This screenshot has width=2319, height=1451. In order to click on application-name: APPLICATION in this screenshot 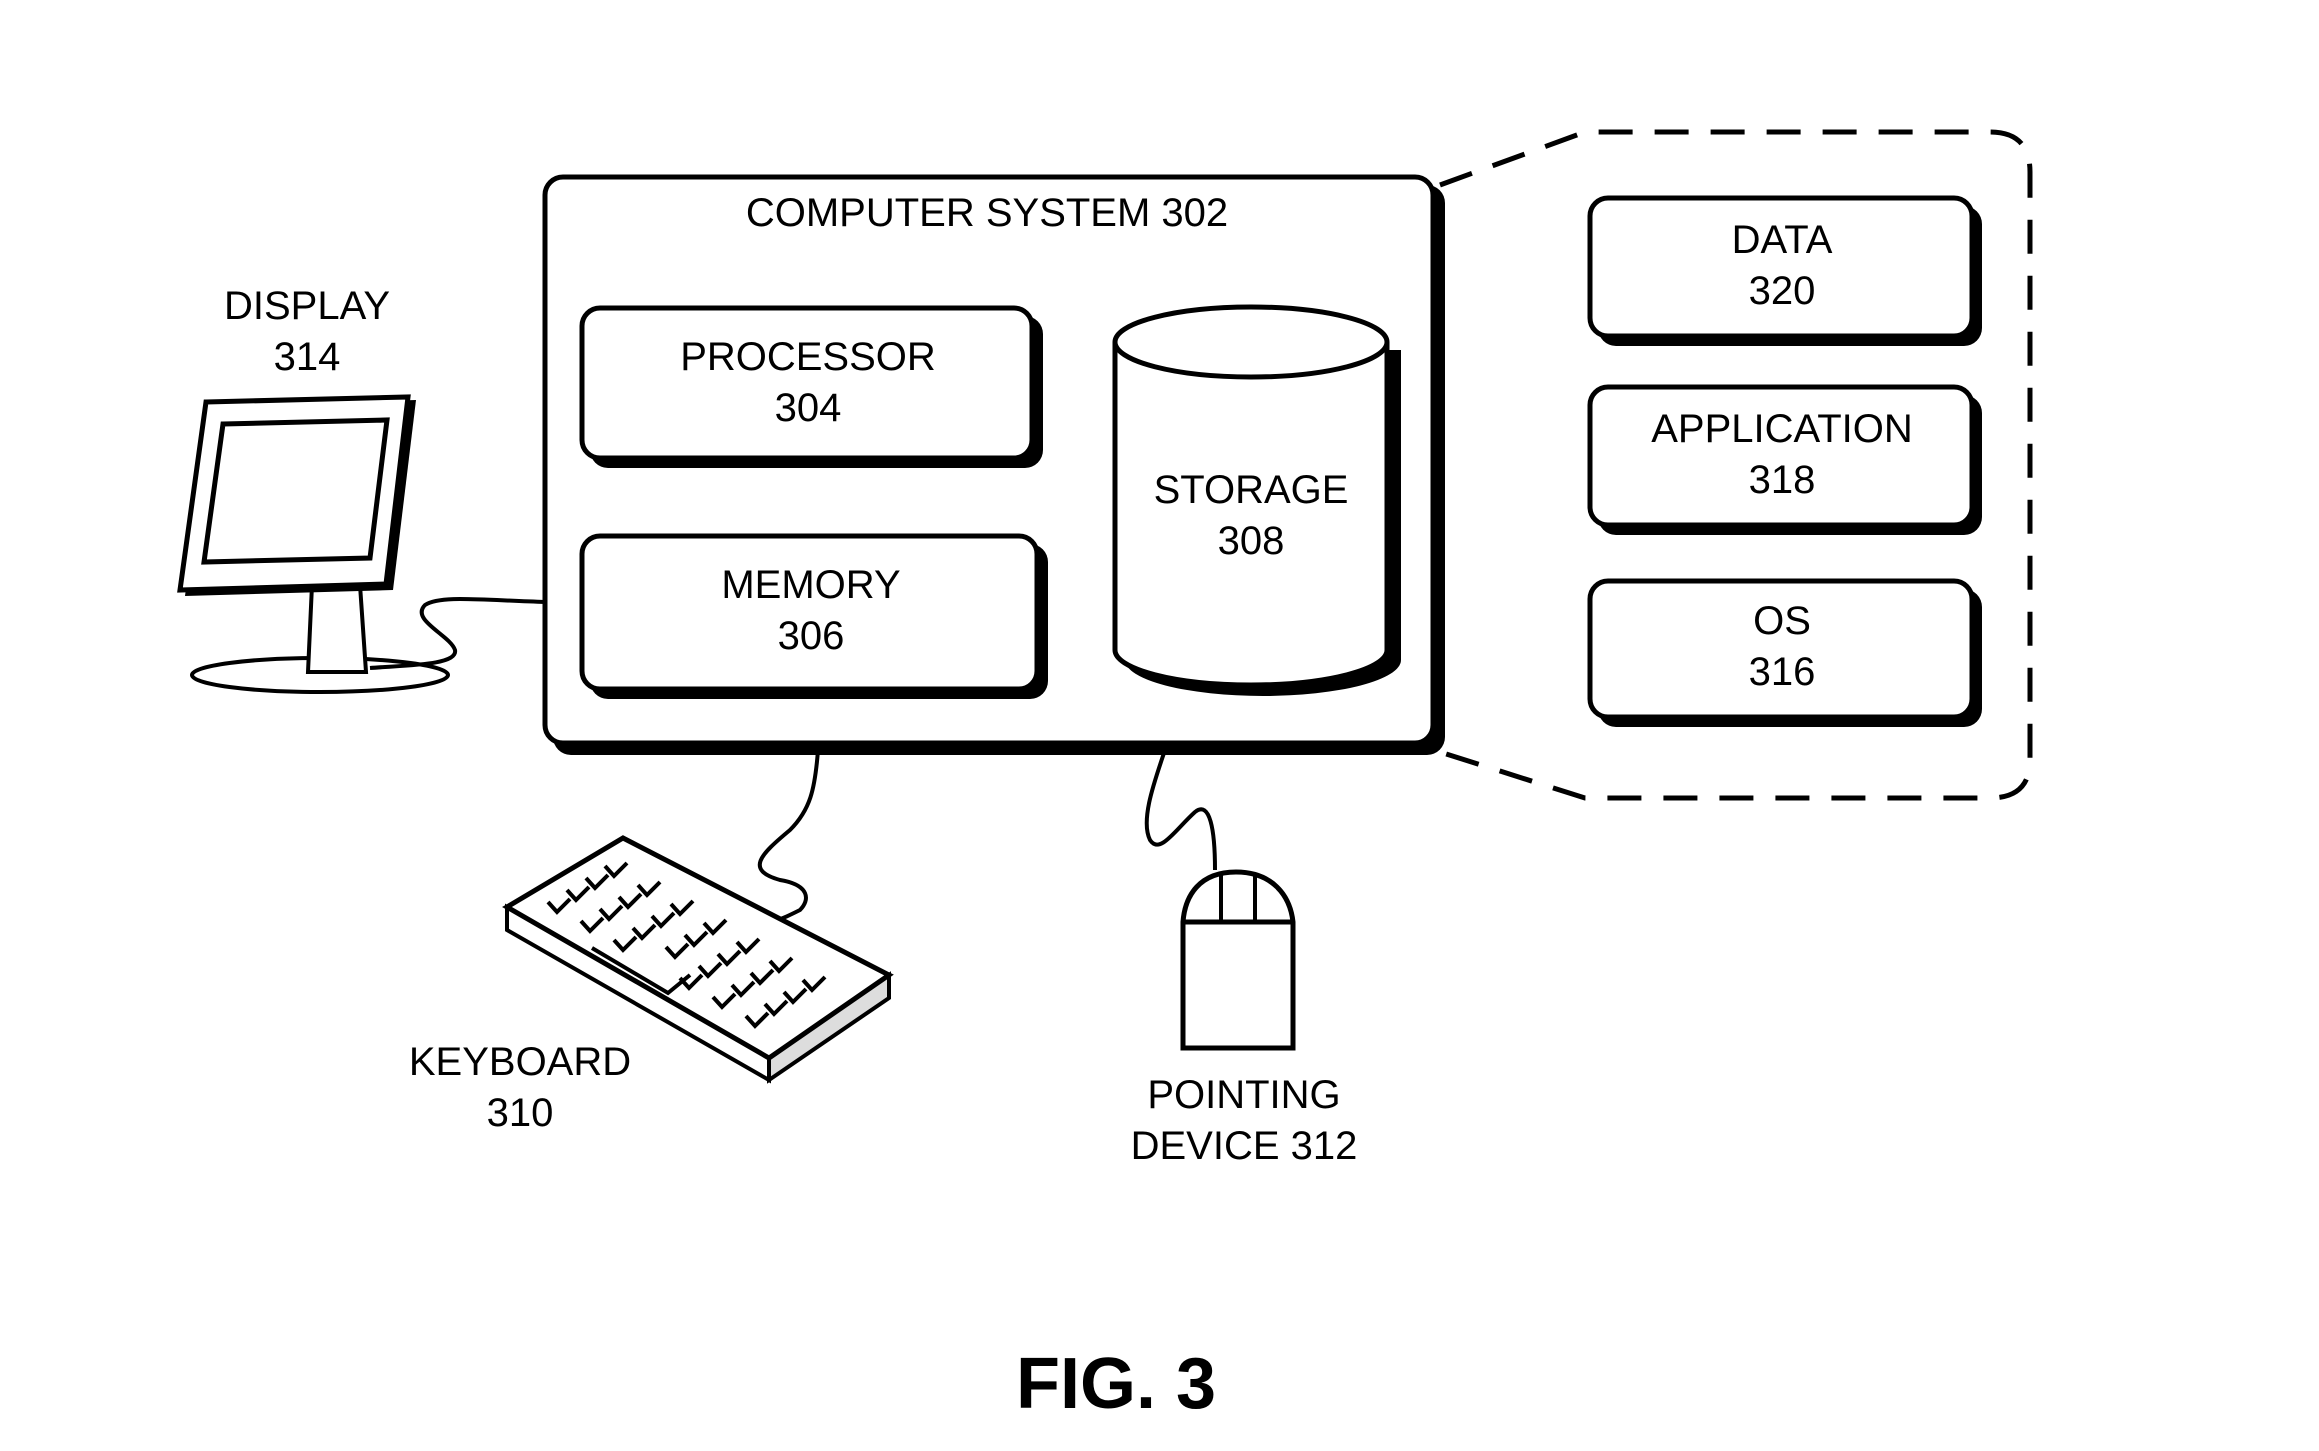, I will do `click(1782, 429)`.